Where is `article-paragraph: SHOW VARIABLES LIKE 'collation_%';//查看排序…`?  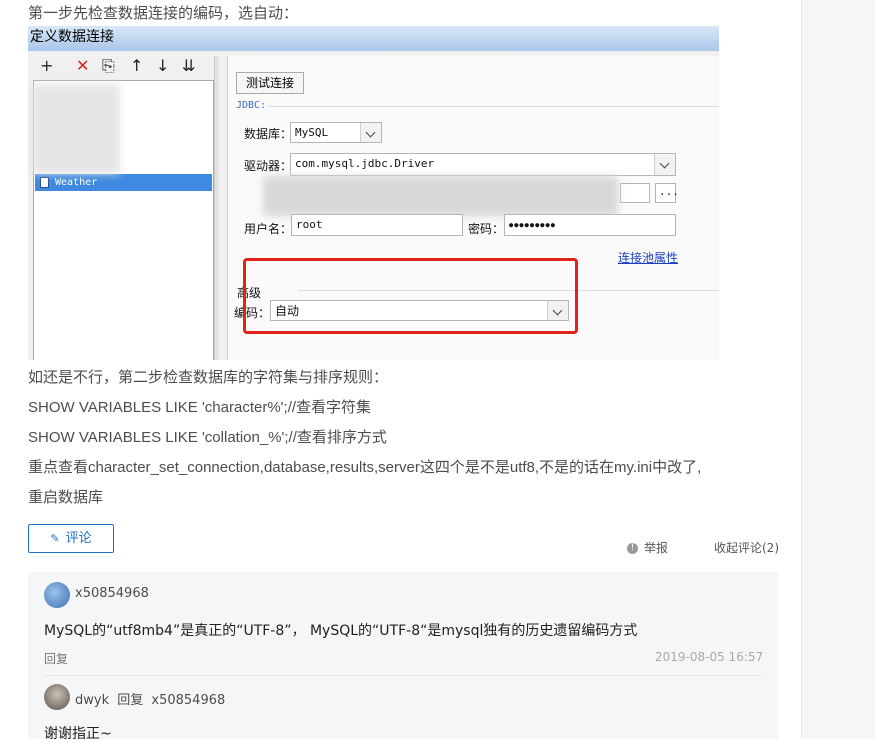
article-paragraph: SHOW VARIABLES LIKE 'collation_%';//查看排序… is located at coordinates (207, 437).